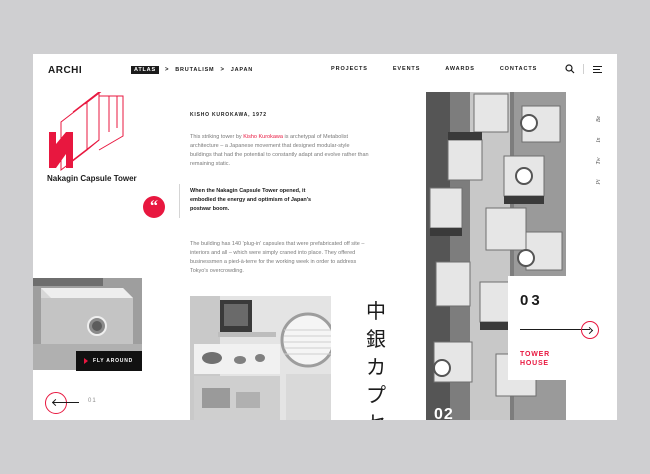  What do you see at coordinates (597, 69) in the screenshot?
I see `menu-icon` at bounding box center [597, 69].